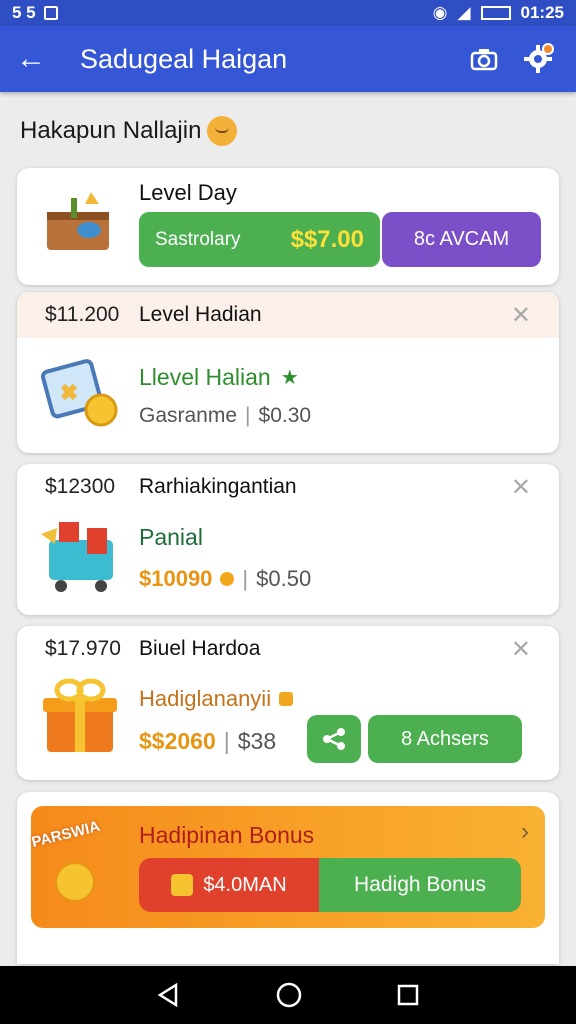 The height and width of the screenshot is (1024, 576). I want to click on achsers-button-label: 8 Achsers, so click(445, 738).